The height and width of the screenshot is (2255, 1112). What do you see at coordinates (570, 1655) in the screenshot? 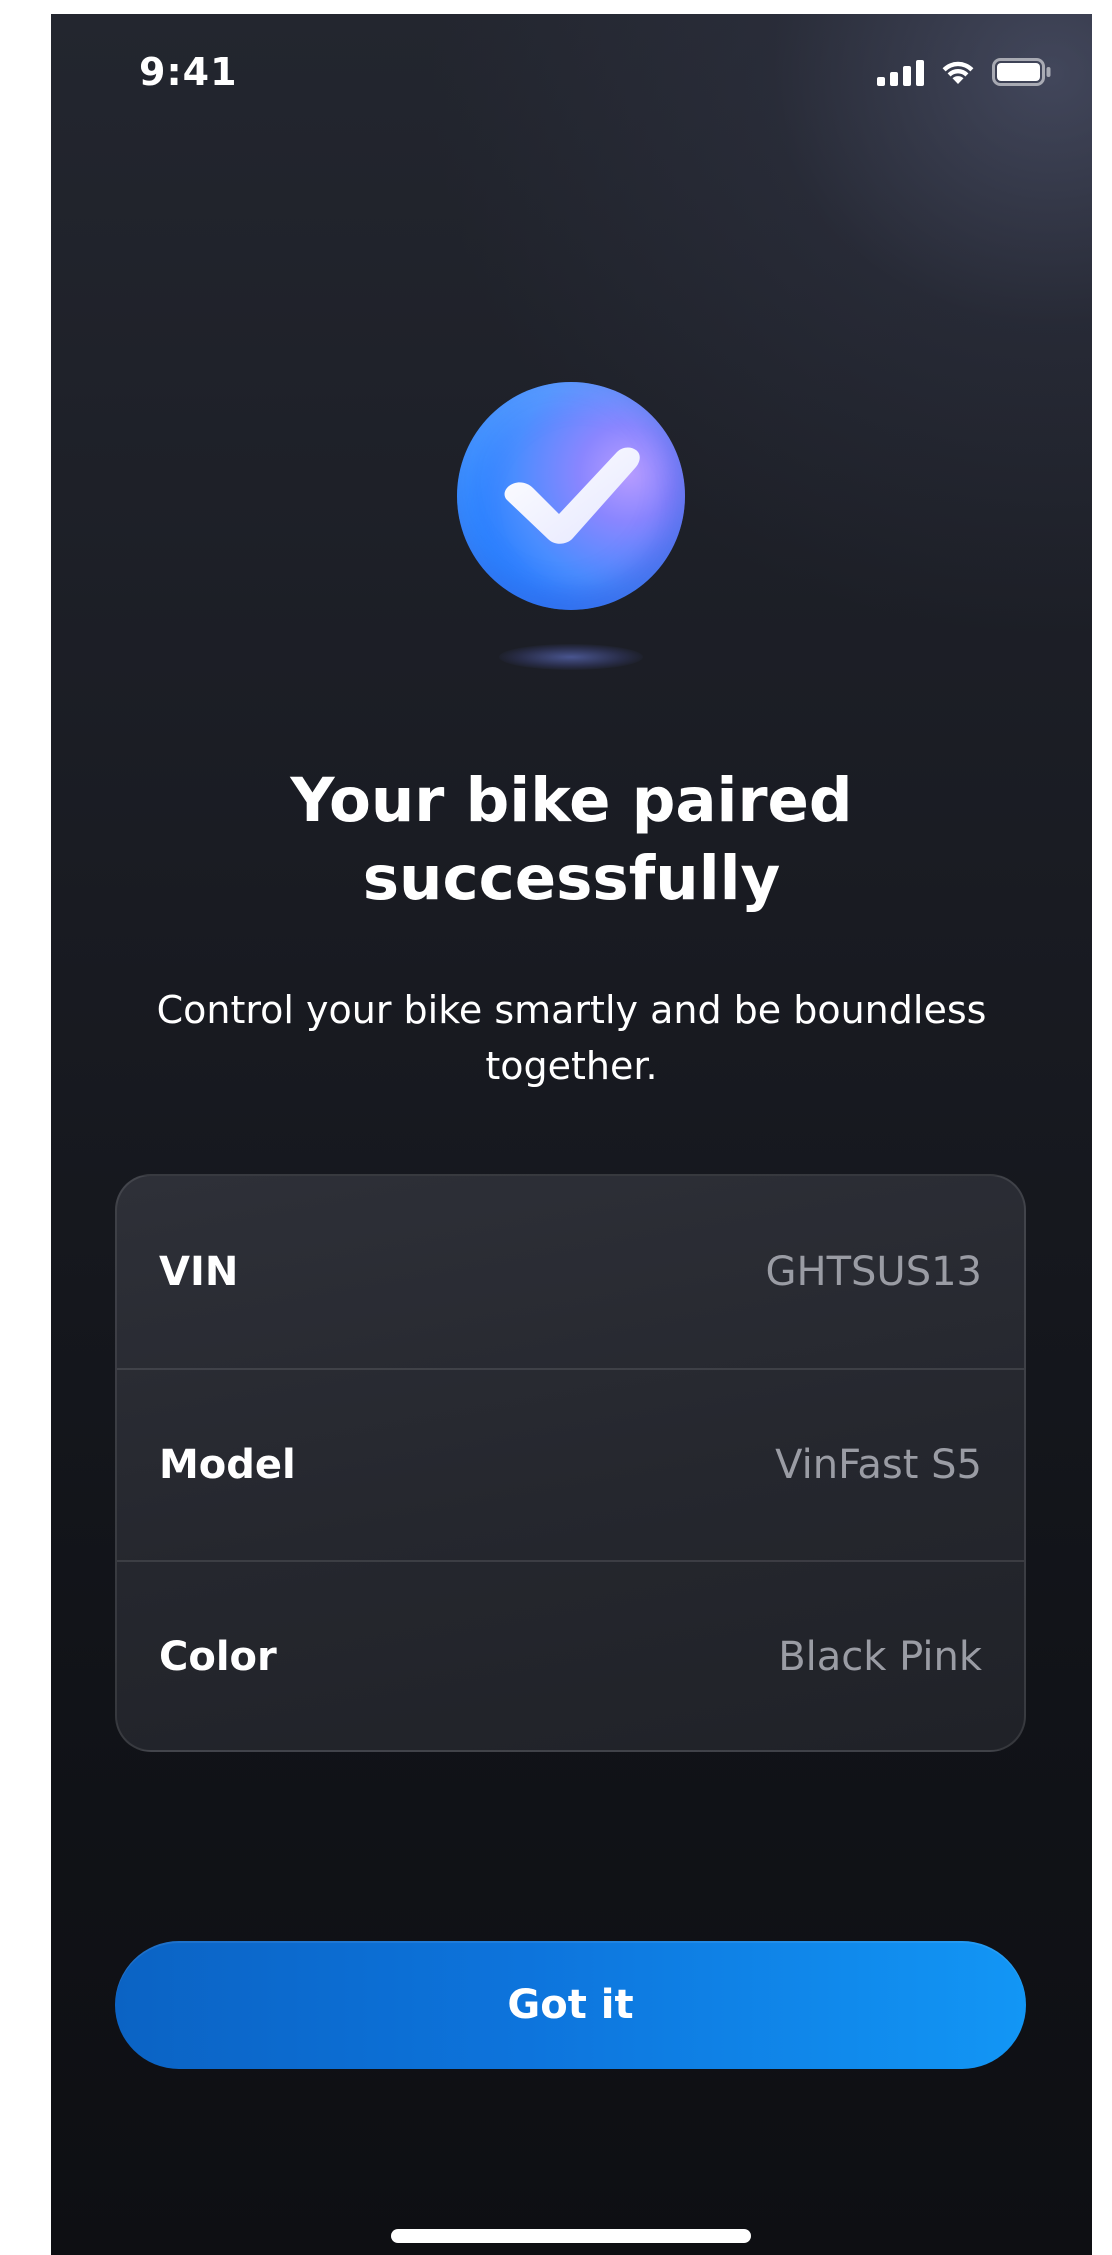
I see `info-row-color: Color Black Pink` at bounding box center [570, 1655].